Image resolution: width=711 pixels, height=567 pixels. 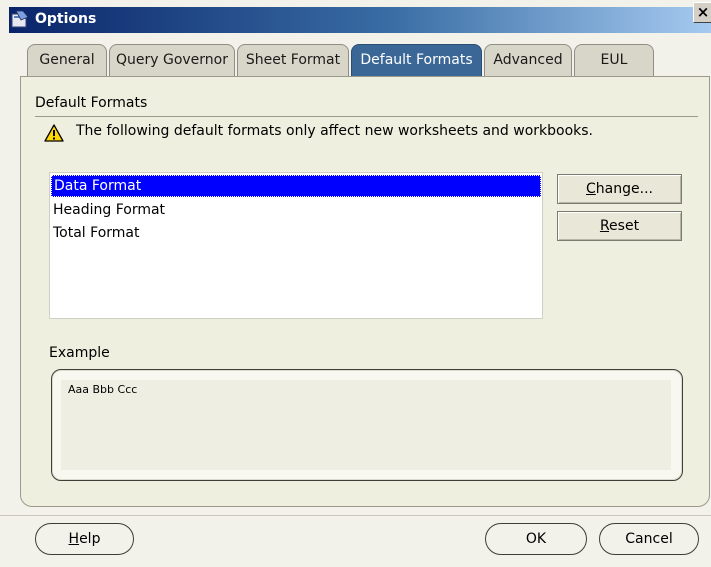 I want to click on title-bar-strip: Options, so click(x=360, y=20).